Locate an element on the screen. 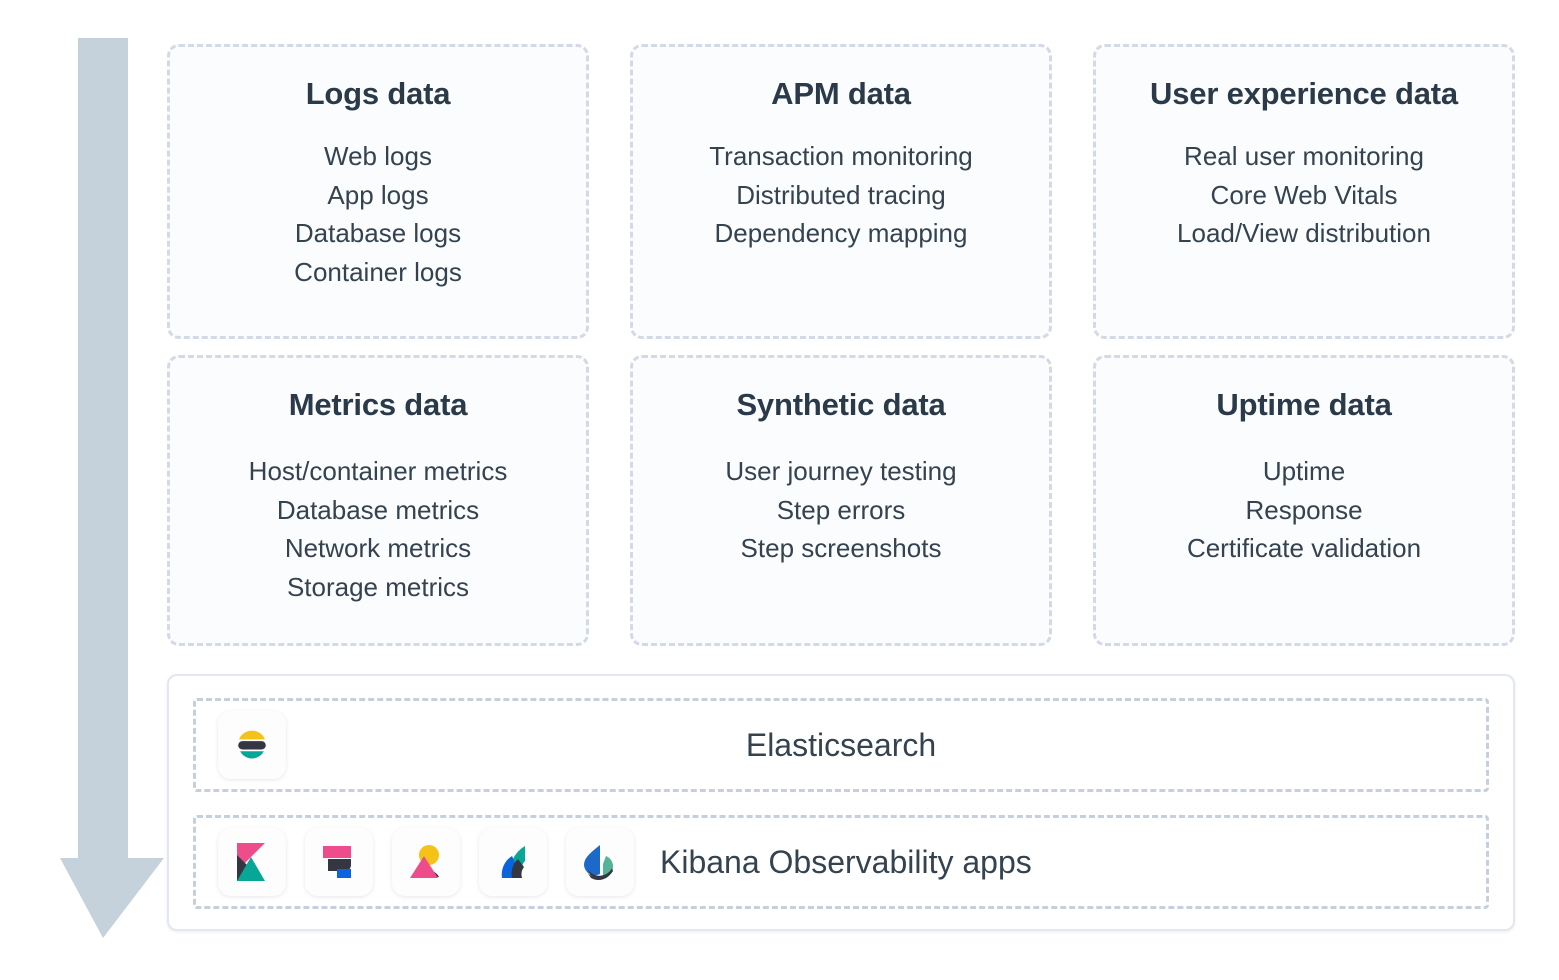 This screenshot has height=980, width=1559. card-title: APM data is located at coordinates (841, 93).